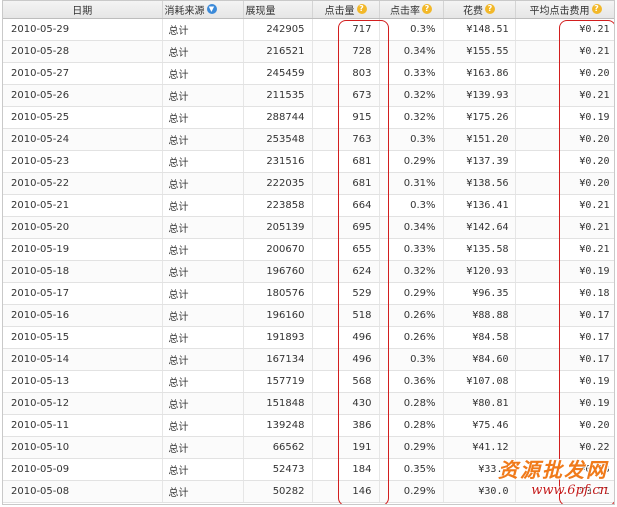 The image size is (617, 507). What do you see at coordinates (278, 403) in the screenshot?
I see `impressions-cell: 151848` at bounding box center [278, 403].